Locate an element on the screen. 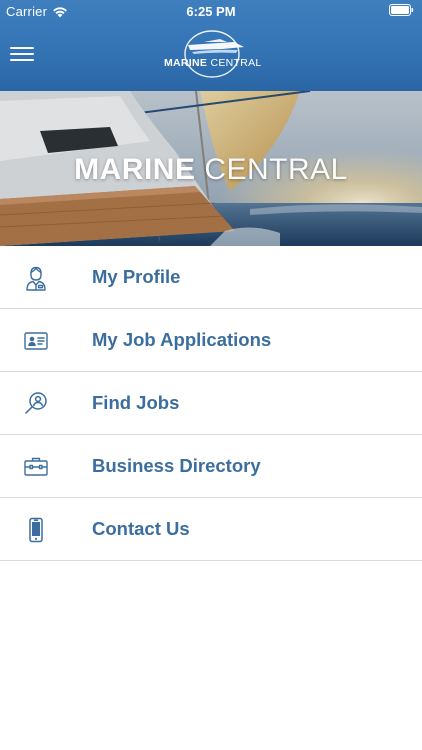 This screenshot has width=422, height=750. status-time: 6:25 PM is located at coordinates (211, 11).